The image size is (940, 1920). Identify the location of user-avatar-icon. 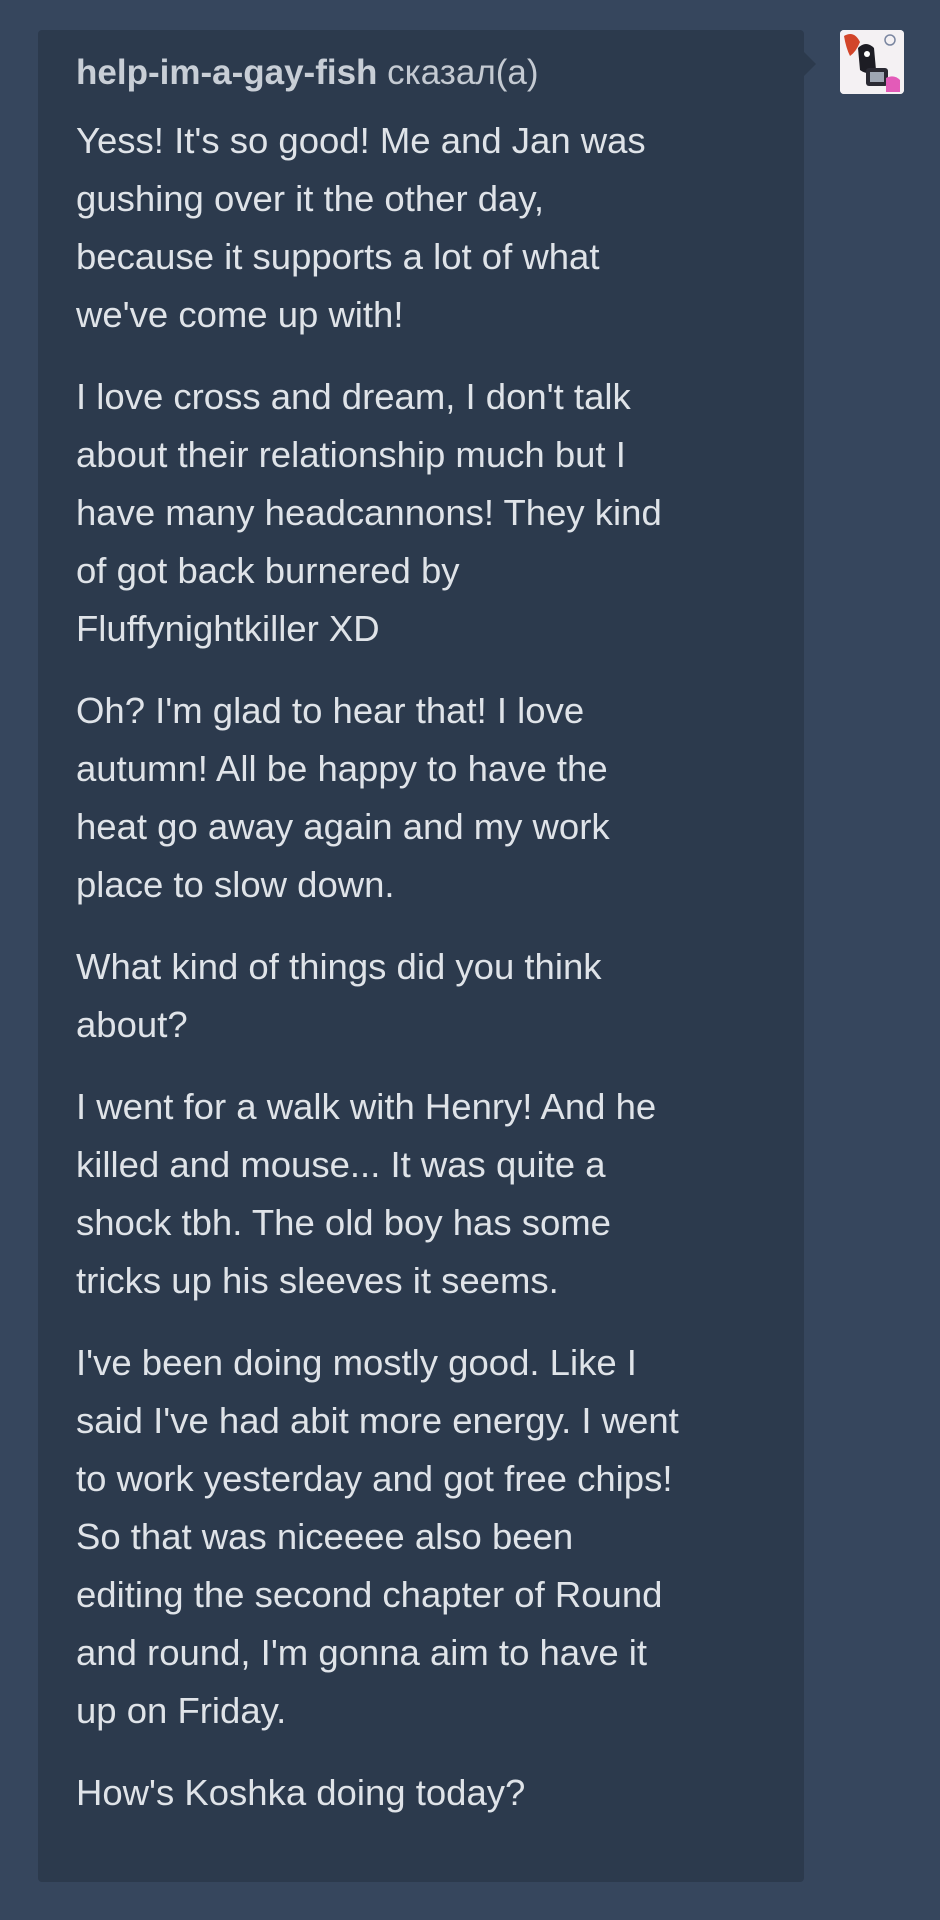
(872, 62).